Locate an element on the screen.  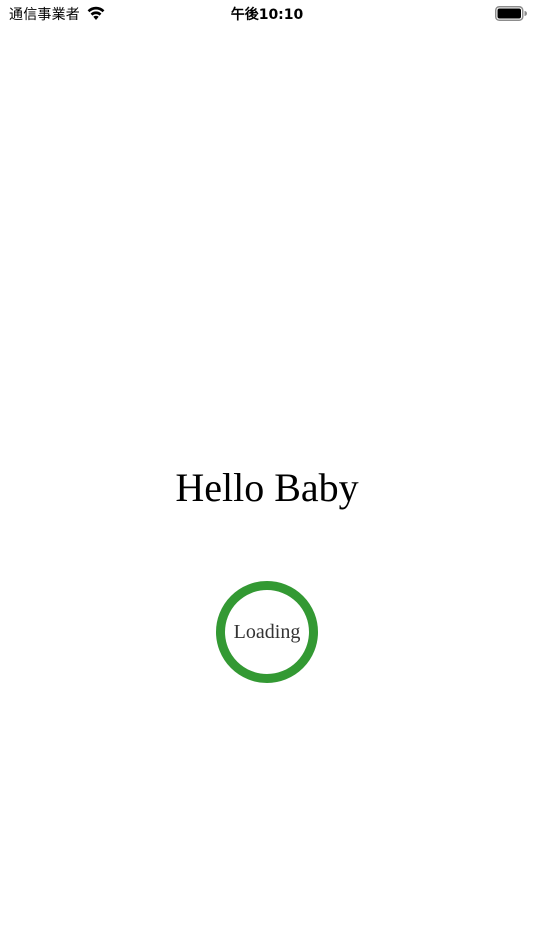
status-bar: 通信事業者 午後10:10 is located at coordinates (267, 14).